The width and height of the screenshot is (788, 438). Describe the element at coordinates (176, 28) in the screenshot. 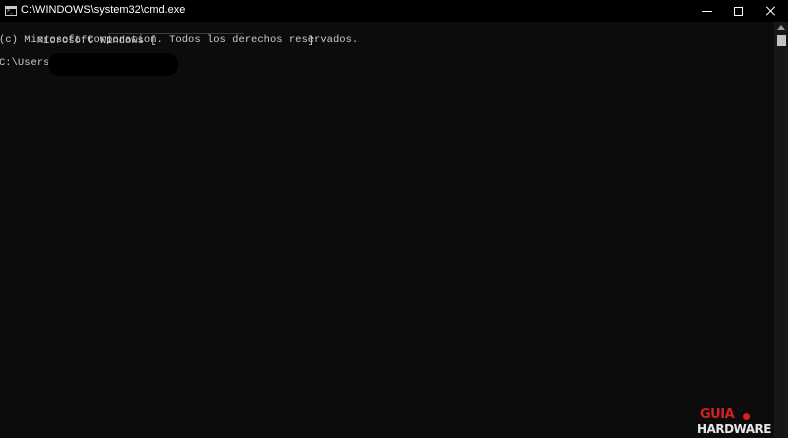

I see `redacted-version` at that location.